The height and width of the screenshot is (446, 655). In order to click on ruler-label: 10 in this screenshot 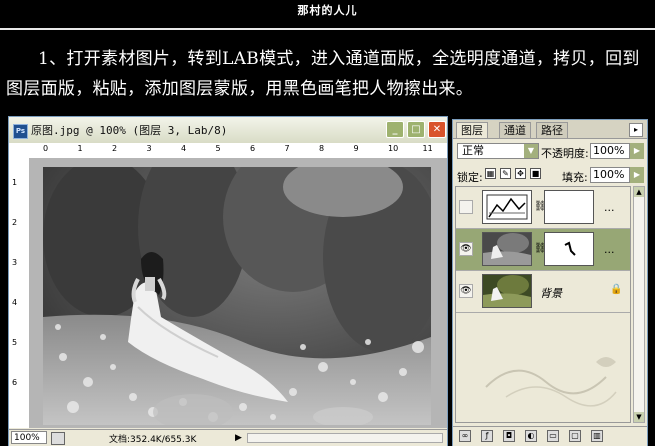, I will do `click(393, 148)`.